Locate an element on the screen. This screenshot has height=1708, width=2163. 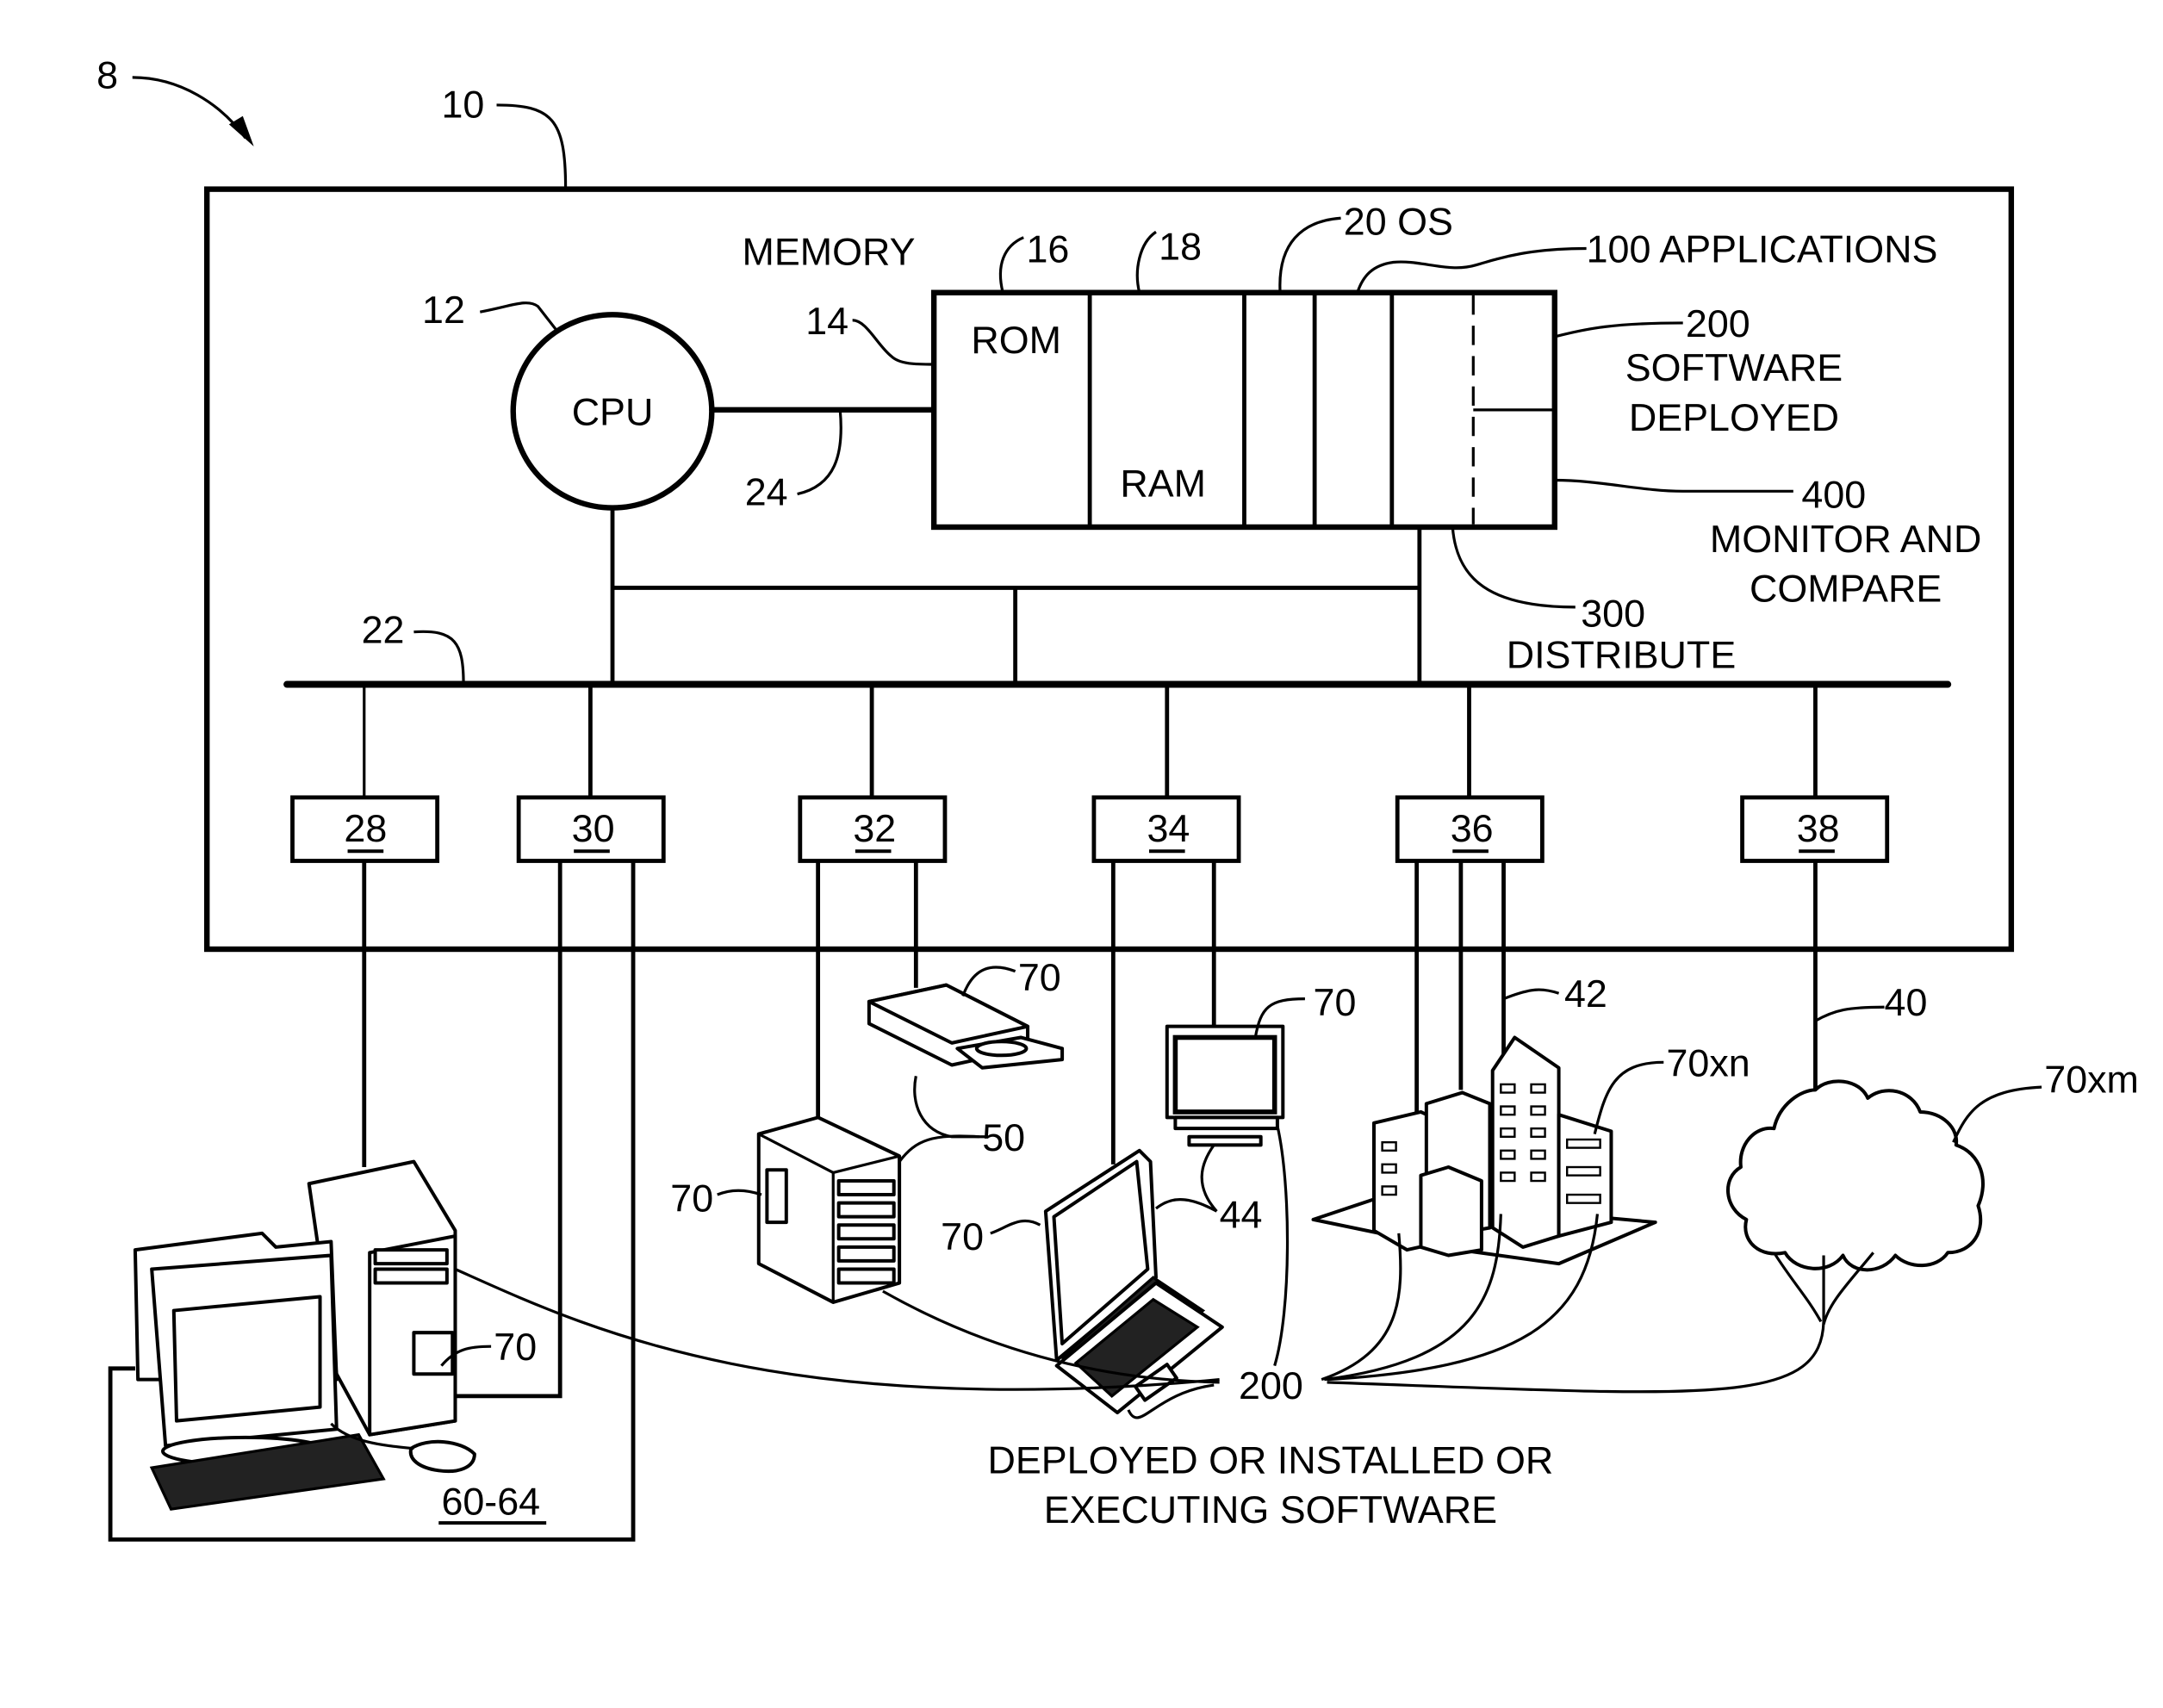
cpu-ref-label: 12 is located at coordinates (443, 310).